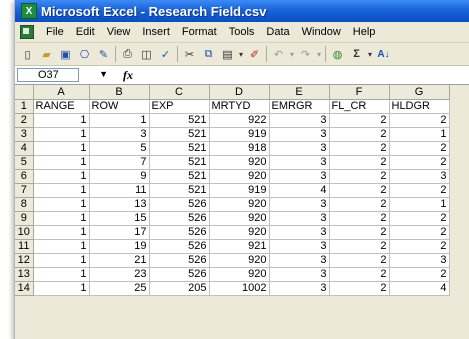 The height and width of the screenshot is (339, 469). Describe the element at coordinates (24, 246) in the screenshot. I see `row-header: 11` at that location.